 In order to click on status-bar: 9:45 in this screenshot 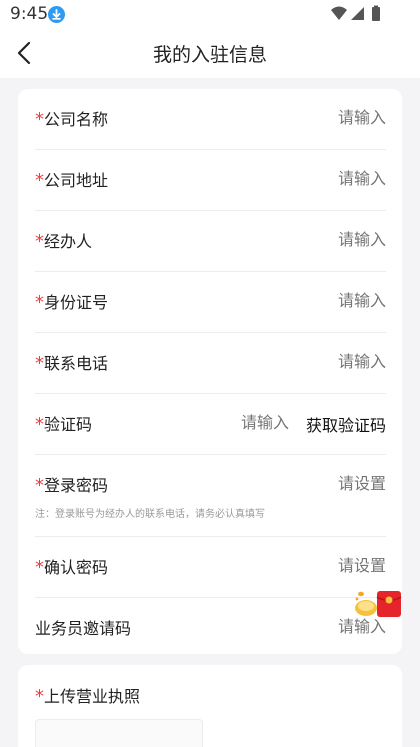, I will do `click(210, 14)`.